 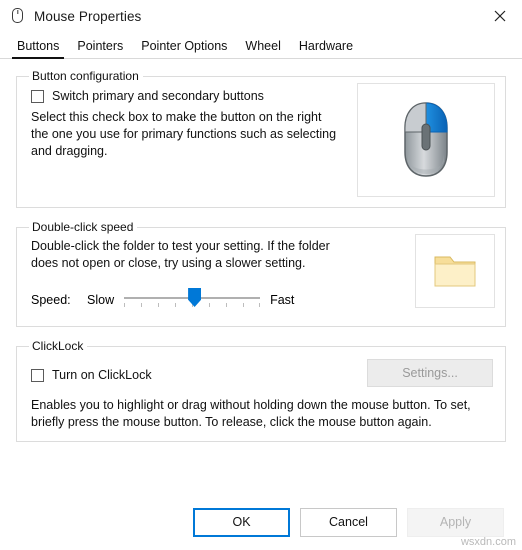 I want to click on fast-label: Fast, so click(x=282, y=300).